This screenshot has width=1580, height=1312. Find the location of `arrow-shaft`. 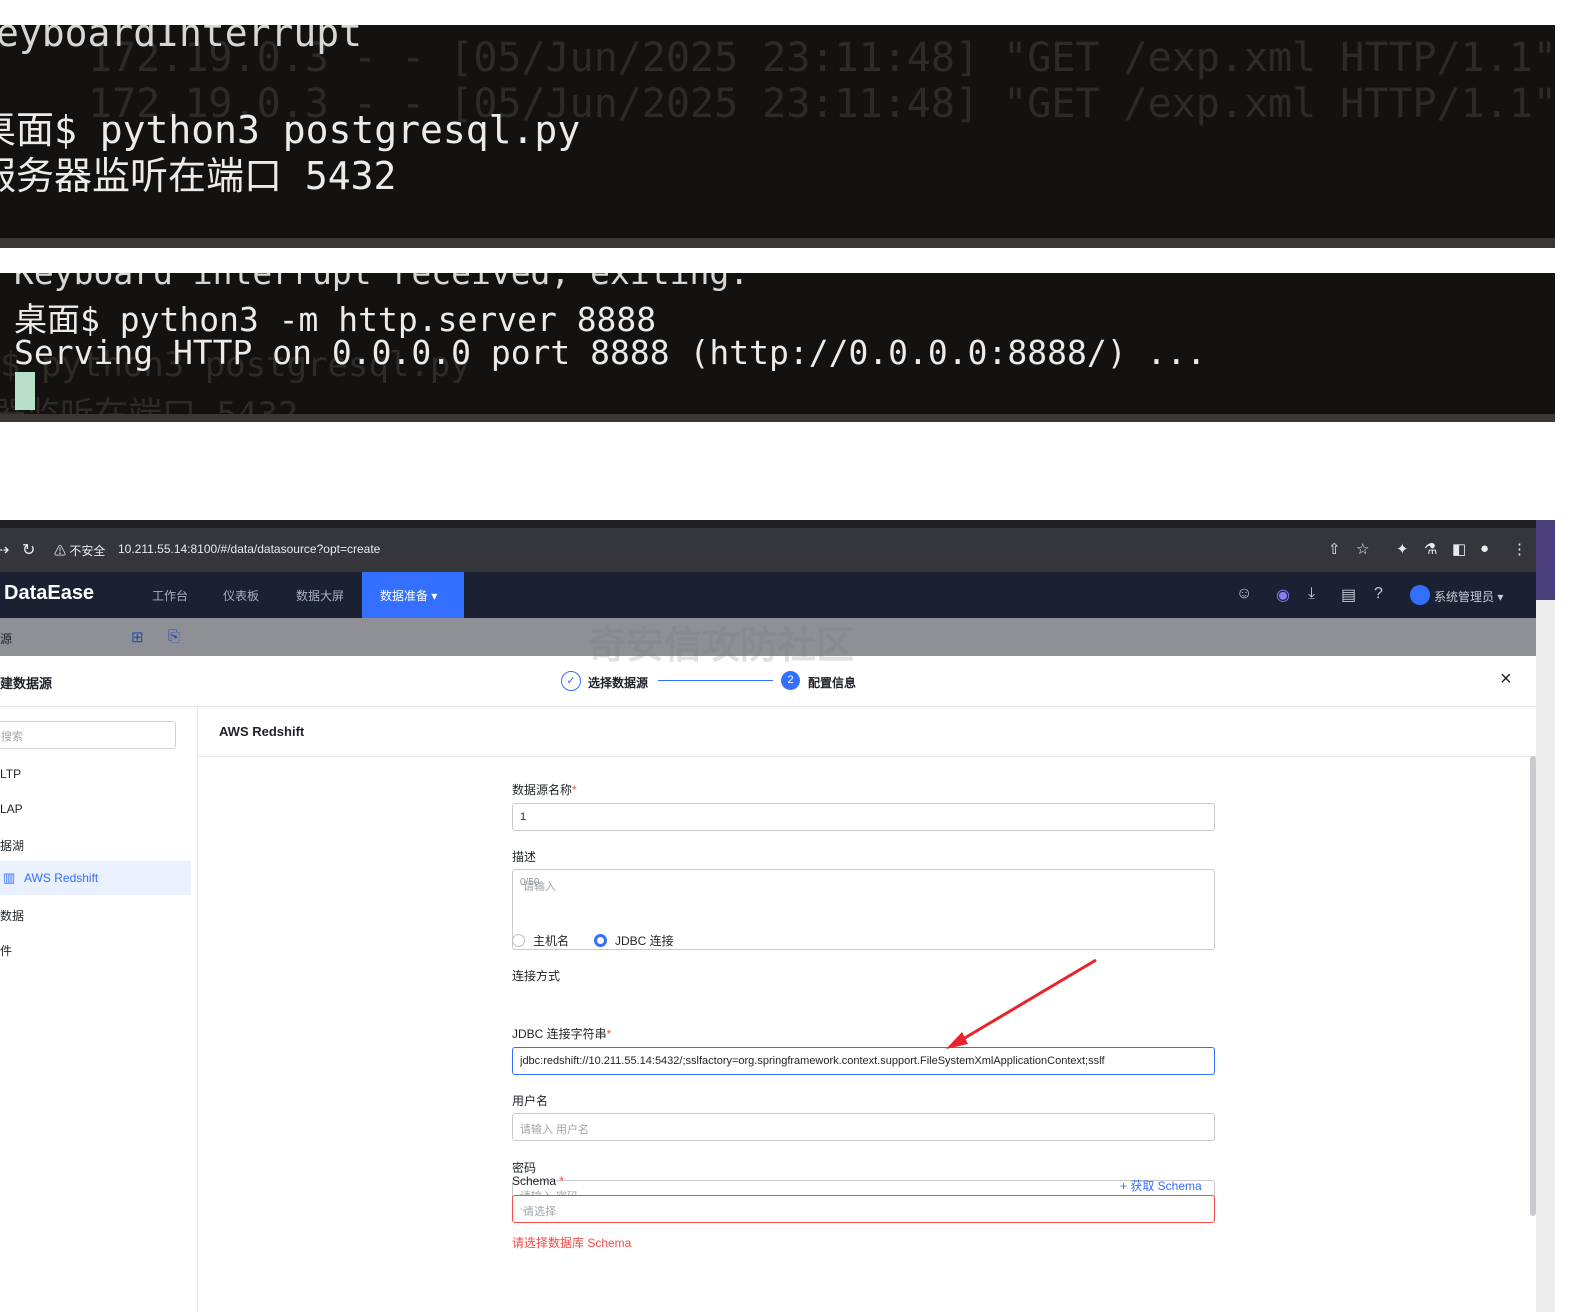

arrow-shaft is located at coordinates (1027, 1001).